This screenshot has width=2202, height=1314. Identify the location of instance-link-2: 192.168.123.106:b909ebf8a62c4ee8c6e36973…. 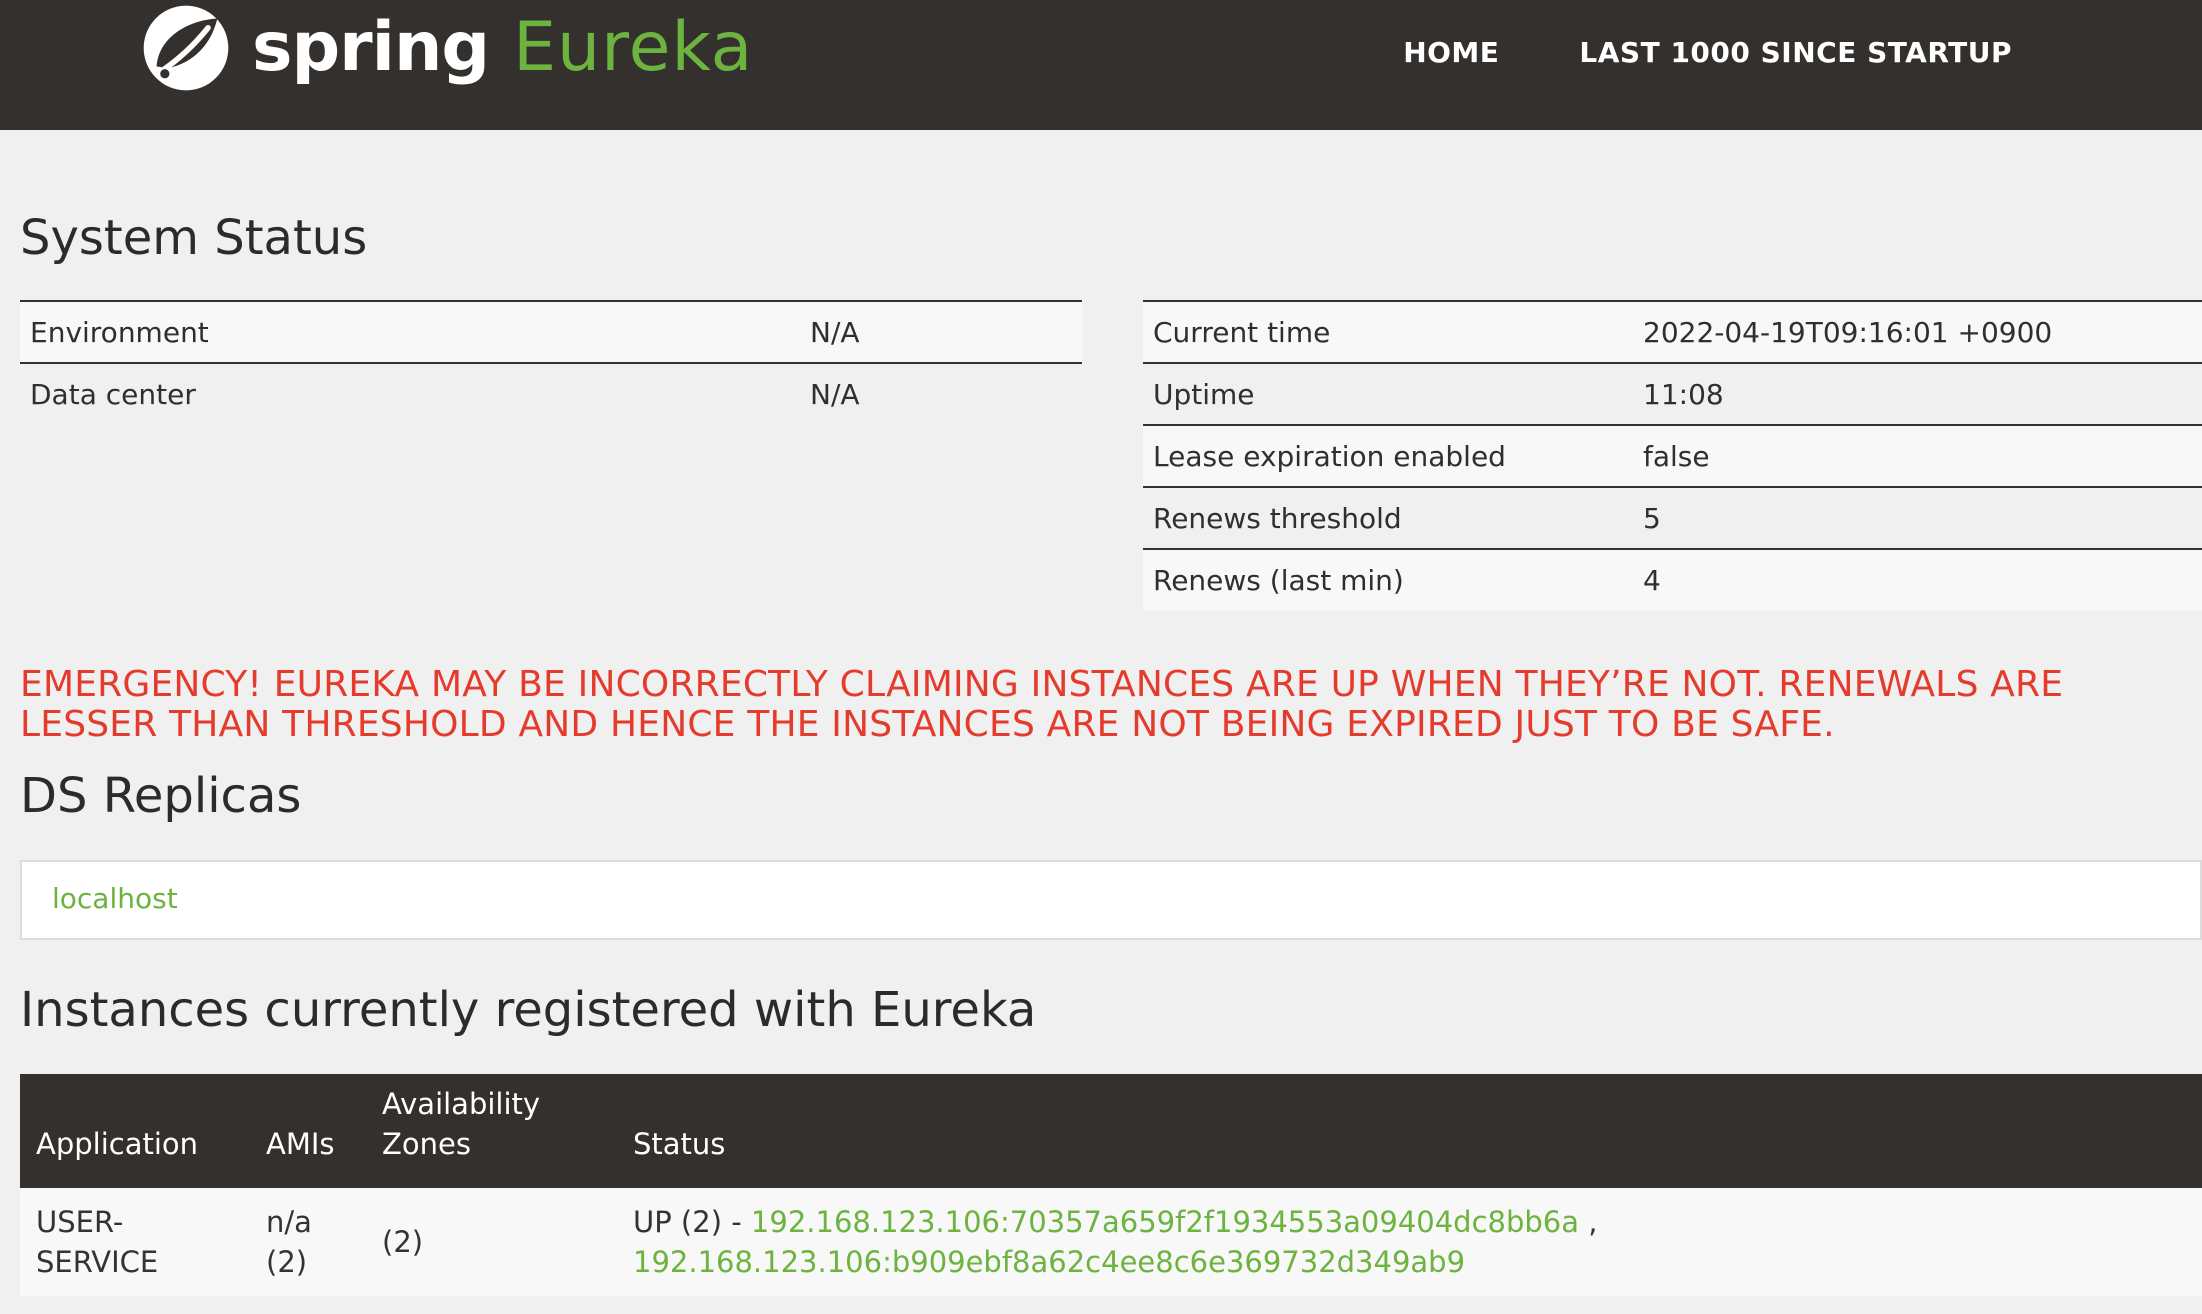
(1049, 1262).